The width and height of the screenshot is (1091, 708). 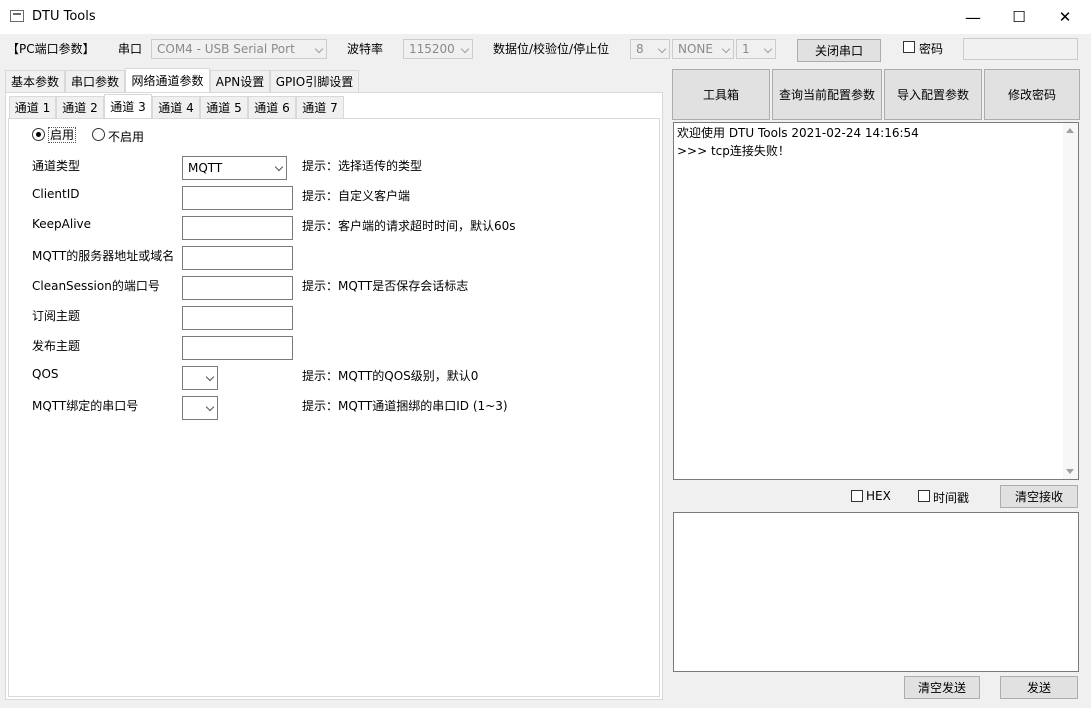 I want to click on port-select-value: COM4 - USB Serial Port, so click(x=226, y=49).